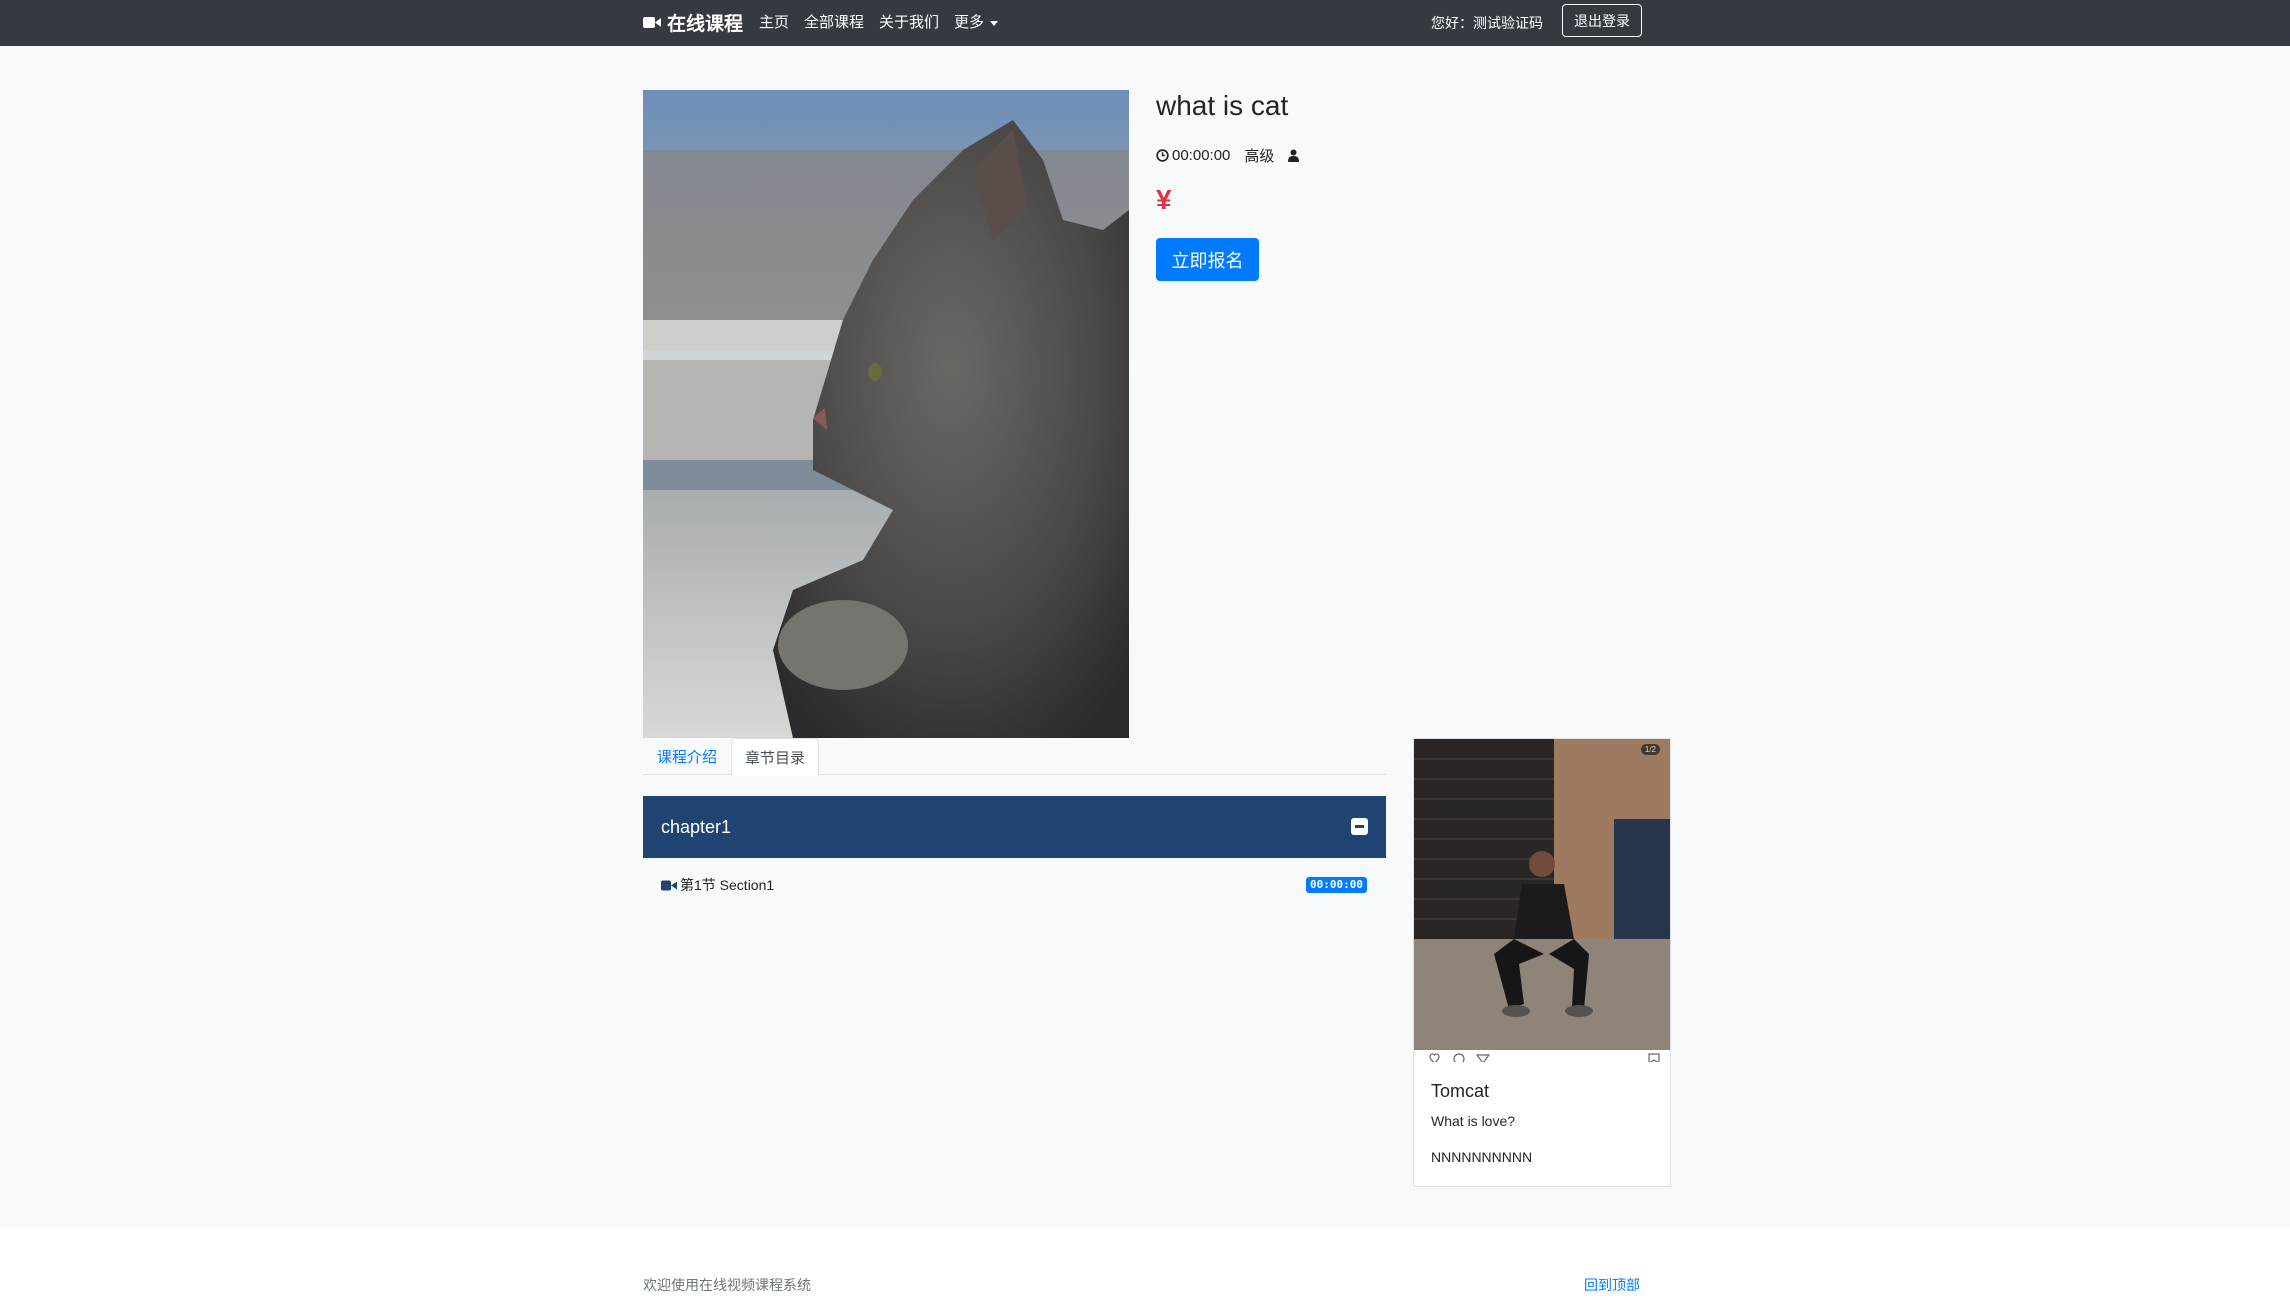  I want to click on nav-links: 主页 全部课程 关于我们 更多, so click(879, 21).